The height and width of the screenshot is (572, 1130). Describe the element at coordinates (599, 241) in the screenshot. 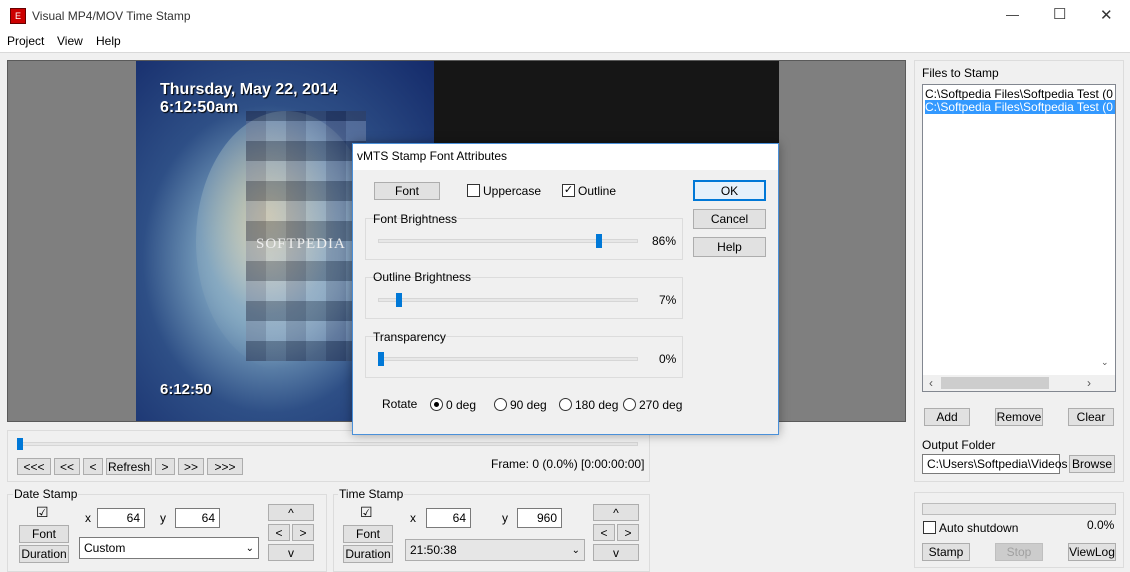

I see `font-brightness-thumb` at that location.